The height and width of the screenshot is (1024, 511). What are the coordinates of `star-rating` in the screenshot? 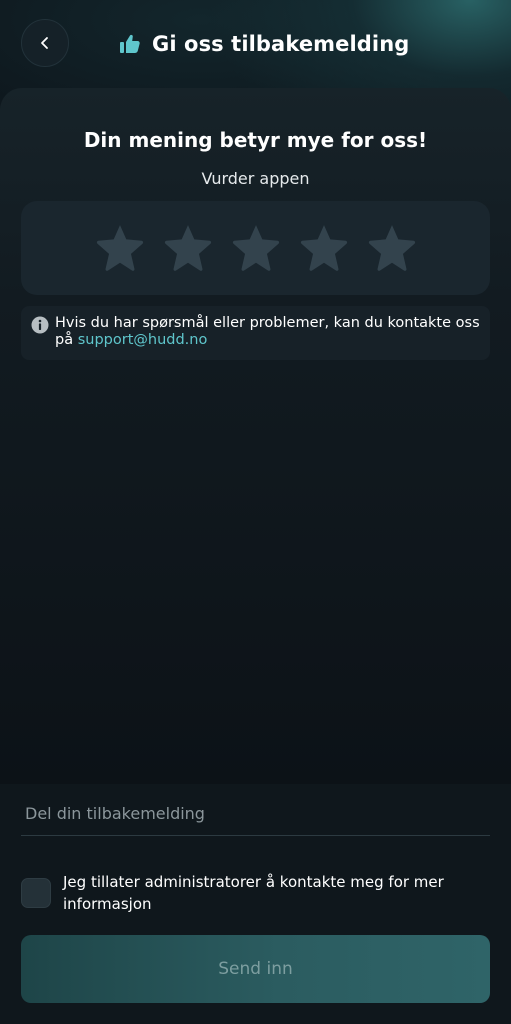 It's located at (255, 248).